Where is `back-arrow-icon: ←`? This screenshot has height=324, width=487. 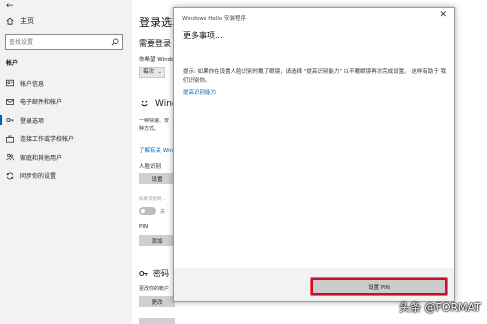
back-arrow-icon: ← is located at coordinates (10, 6).